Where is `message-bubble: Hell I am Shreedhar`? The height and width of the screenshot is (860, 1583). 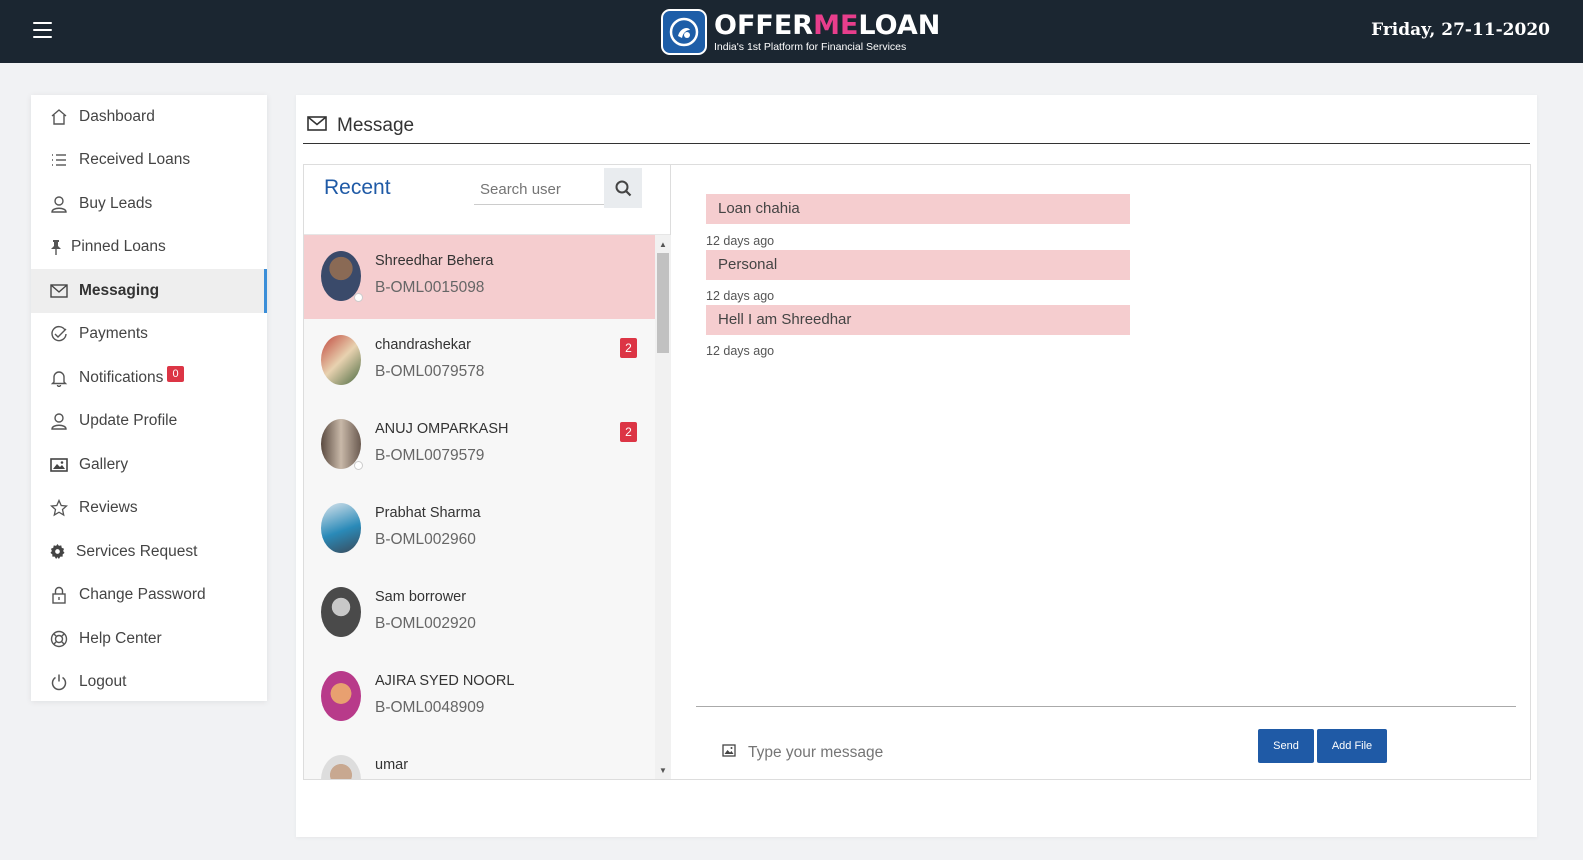 message-bubble: Hell I am Shreedhar is located at coordinates (918, 320).